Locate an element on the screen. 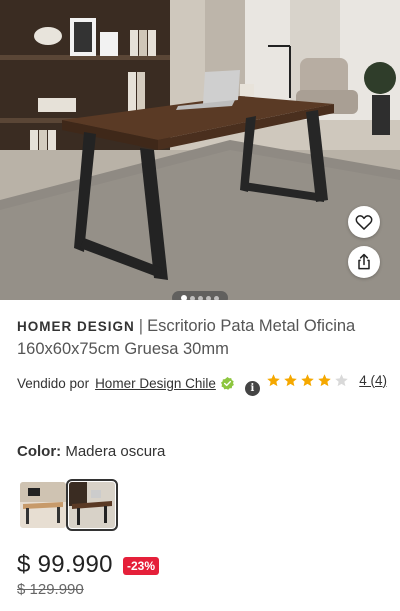 Image resolution: width=400 pixels, height=611 pixels. heart-icon is located at coordinates (364, 222).